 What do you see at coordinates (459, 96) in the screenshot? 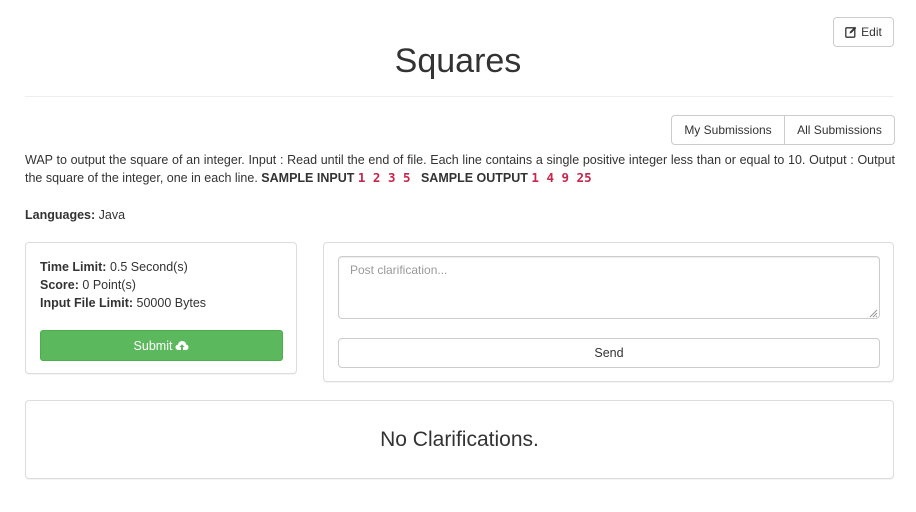
I see `divider` at bounding box center [459, 96].